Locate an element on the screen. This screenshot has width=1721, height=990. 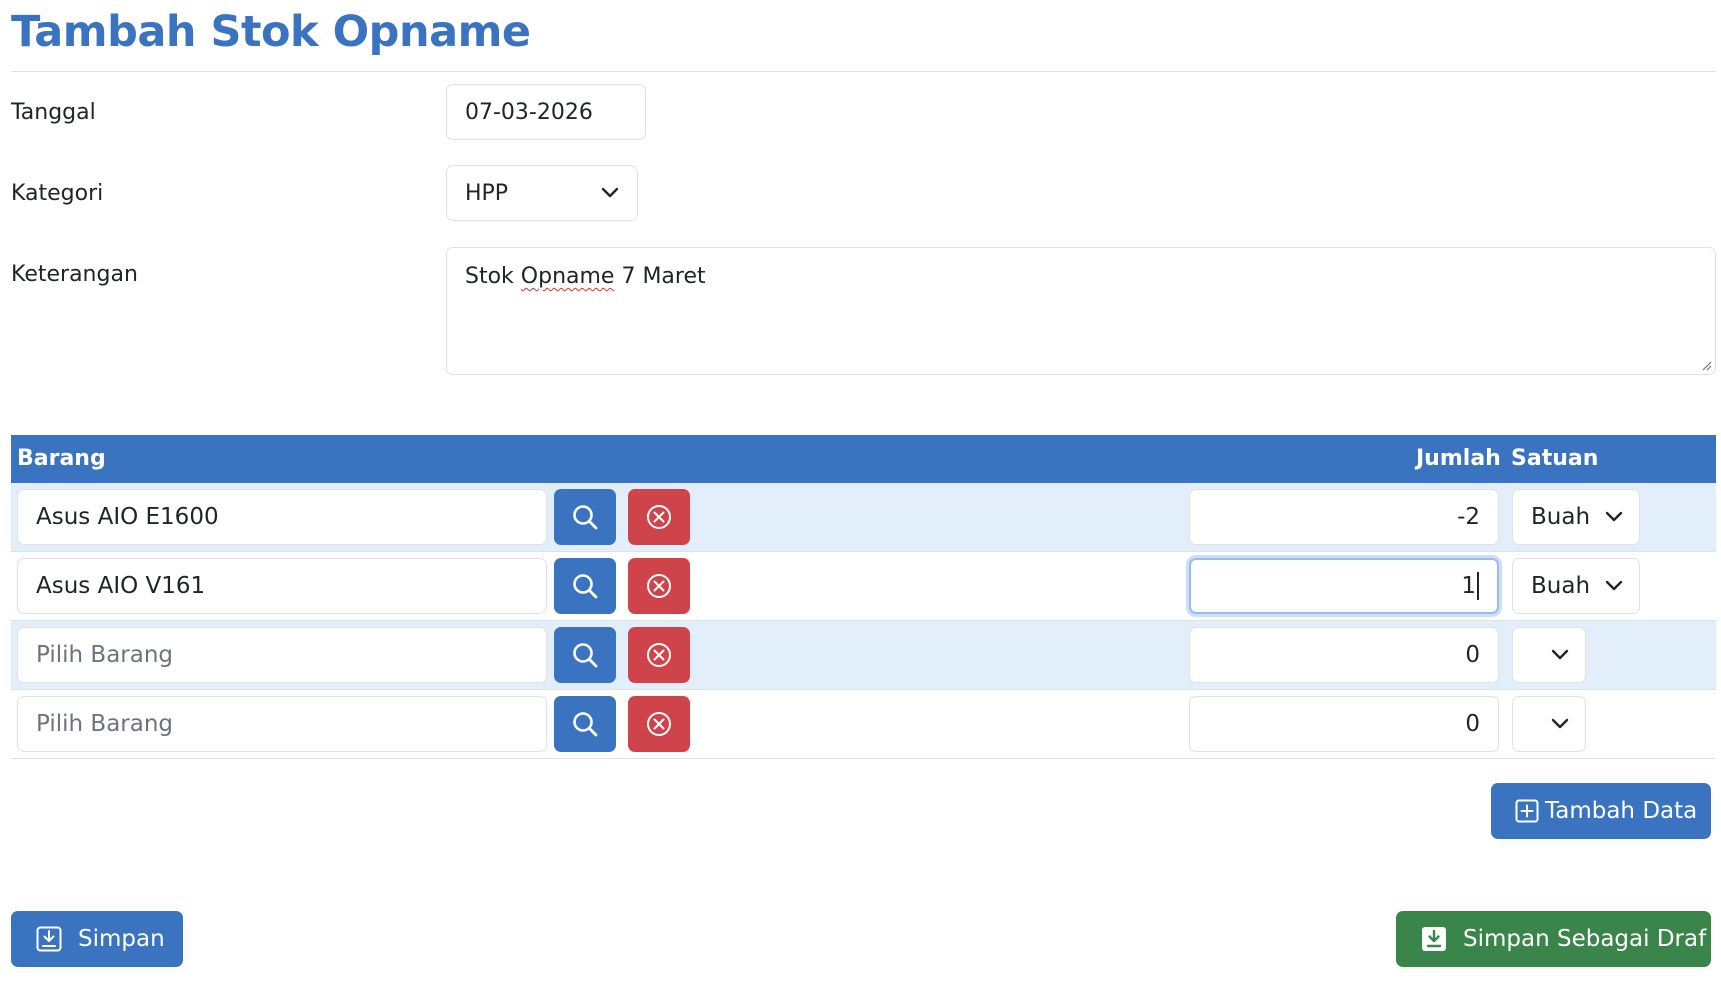
barang-input: Asus AIO V161 is located at coordinates (282, 586).